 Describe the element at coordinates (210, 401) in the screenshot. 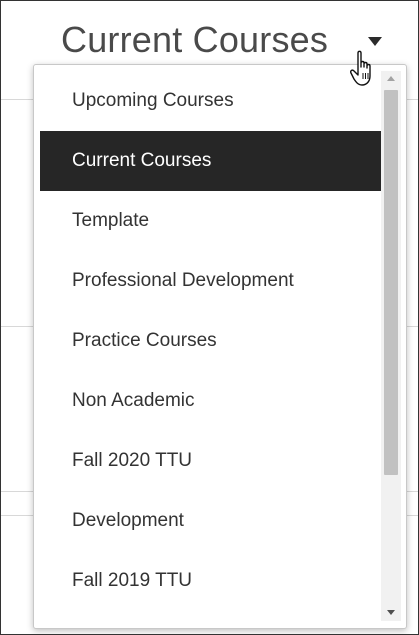

I see `menu-item-non-academic: Non Academic` at that location.